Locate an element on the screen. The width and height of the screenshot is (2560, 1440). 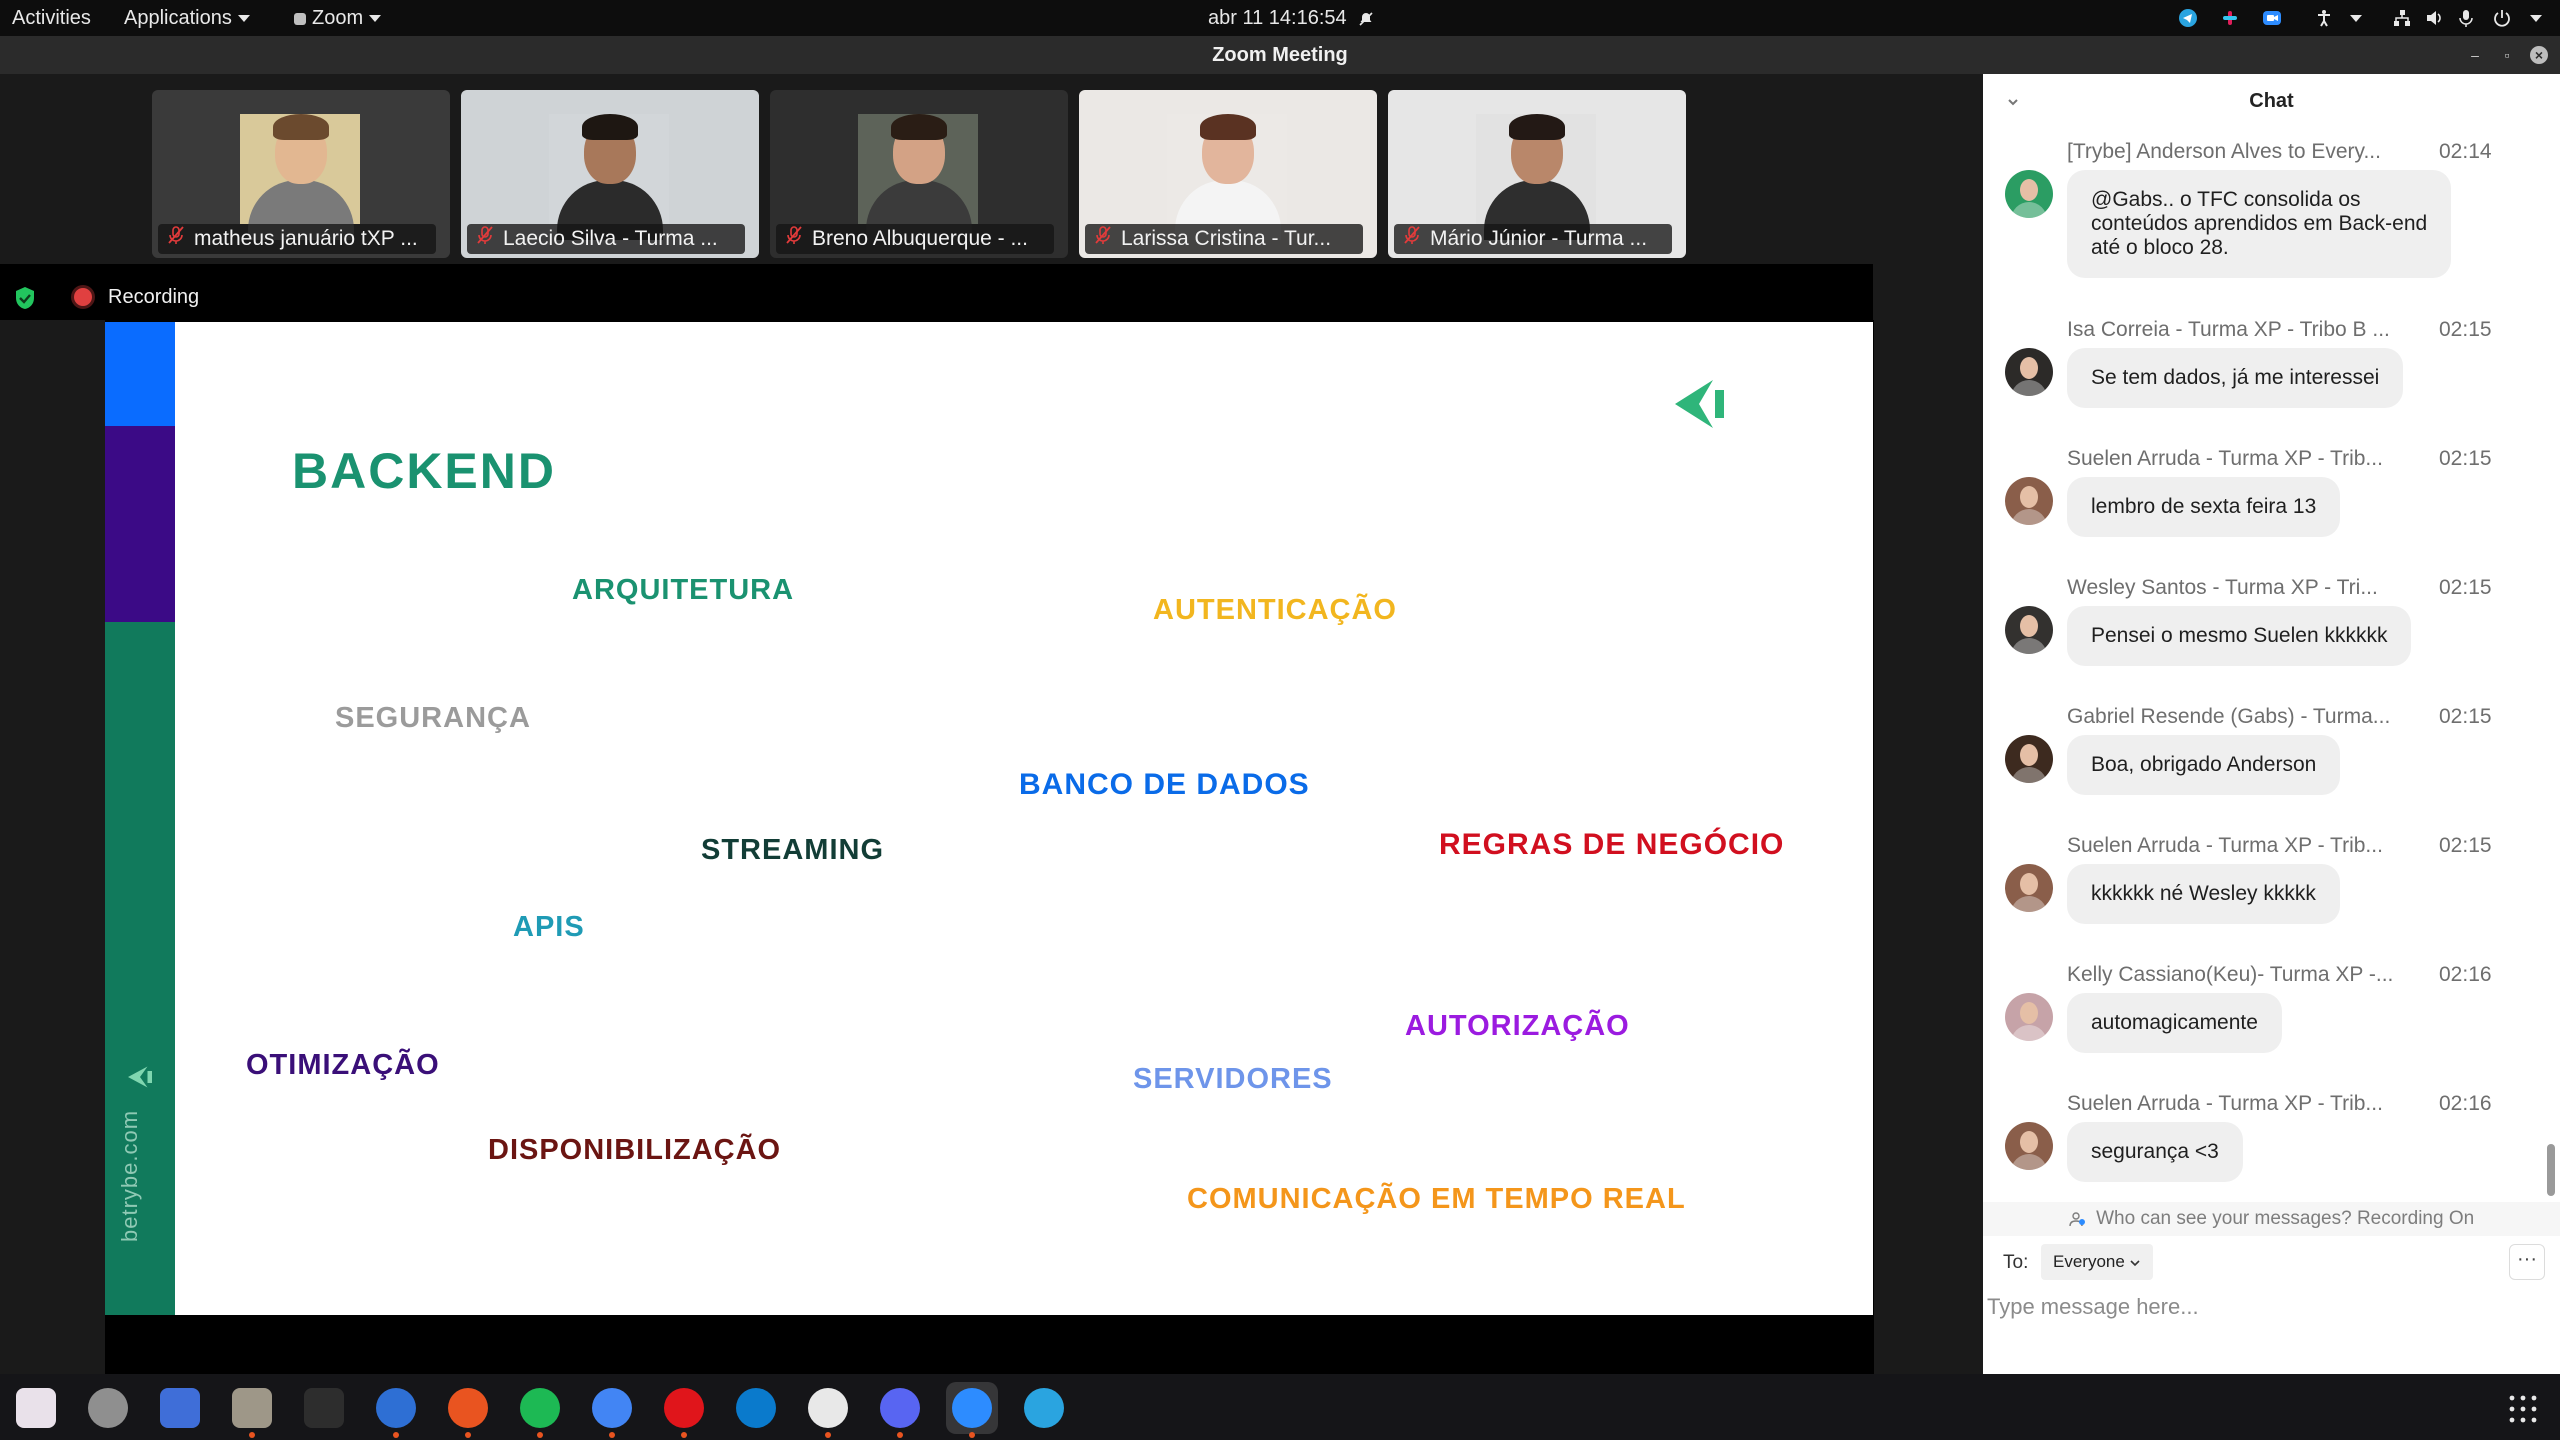
recipient-select: Everyone is located at coordinates (2097, 1262).